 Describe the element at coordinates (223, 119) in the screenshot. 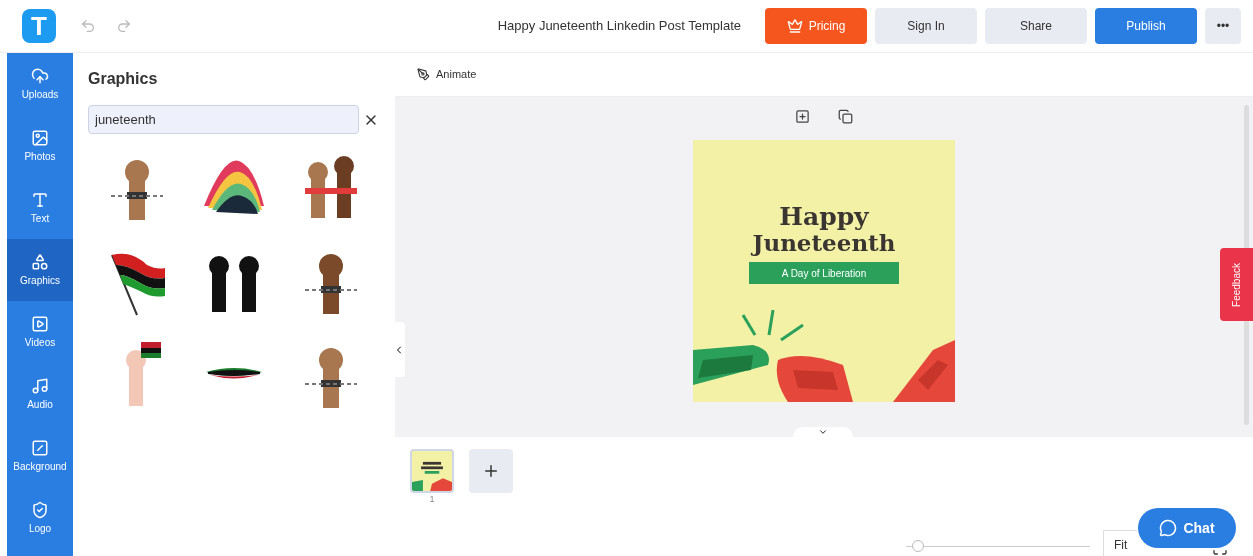

I see `search-field: juneteenth` at that location.